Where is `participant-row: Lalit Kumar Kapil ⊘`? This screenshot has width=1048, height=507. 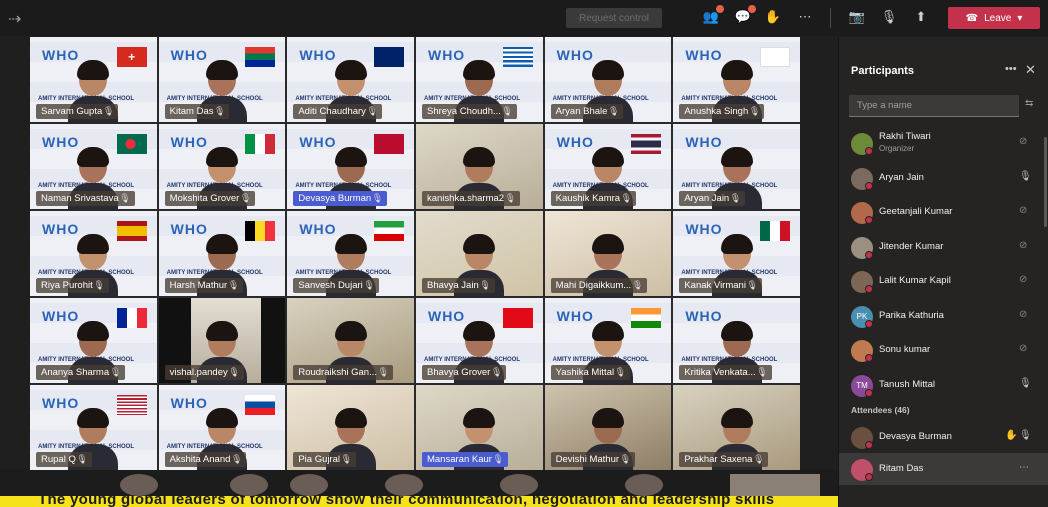
participant-row: Lalit Kumar Kapil ⊘ is located at coordinates (943, 281).